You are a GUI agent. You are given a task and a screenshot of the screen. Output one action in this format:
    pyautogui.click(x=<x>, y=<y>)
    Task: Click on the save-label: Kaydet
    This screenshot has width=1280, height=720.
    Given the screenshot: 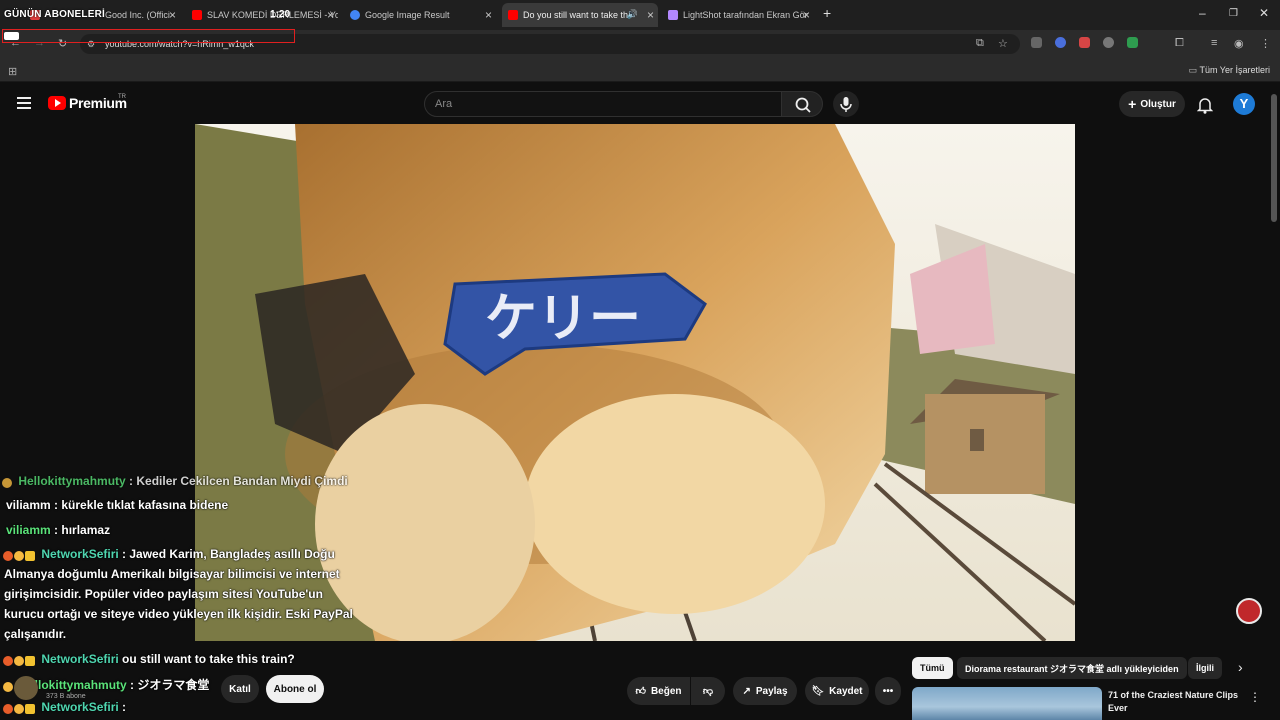 What is the action you would take?
    pyautogui.click(x=846, y=691)
    